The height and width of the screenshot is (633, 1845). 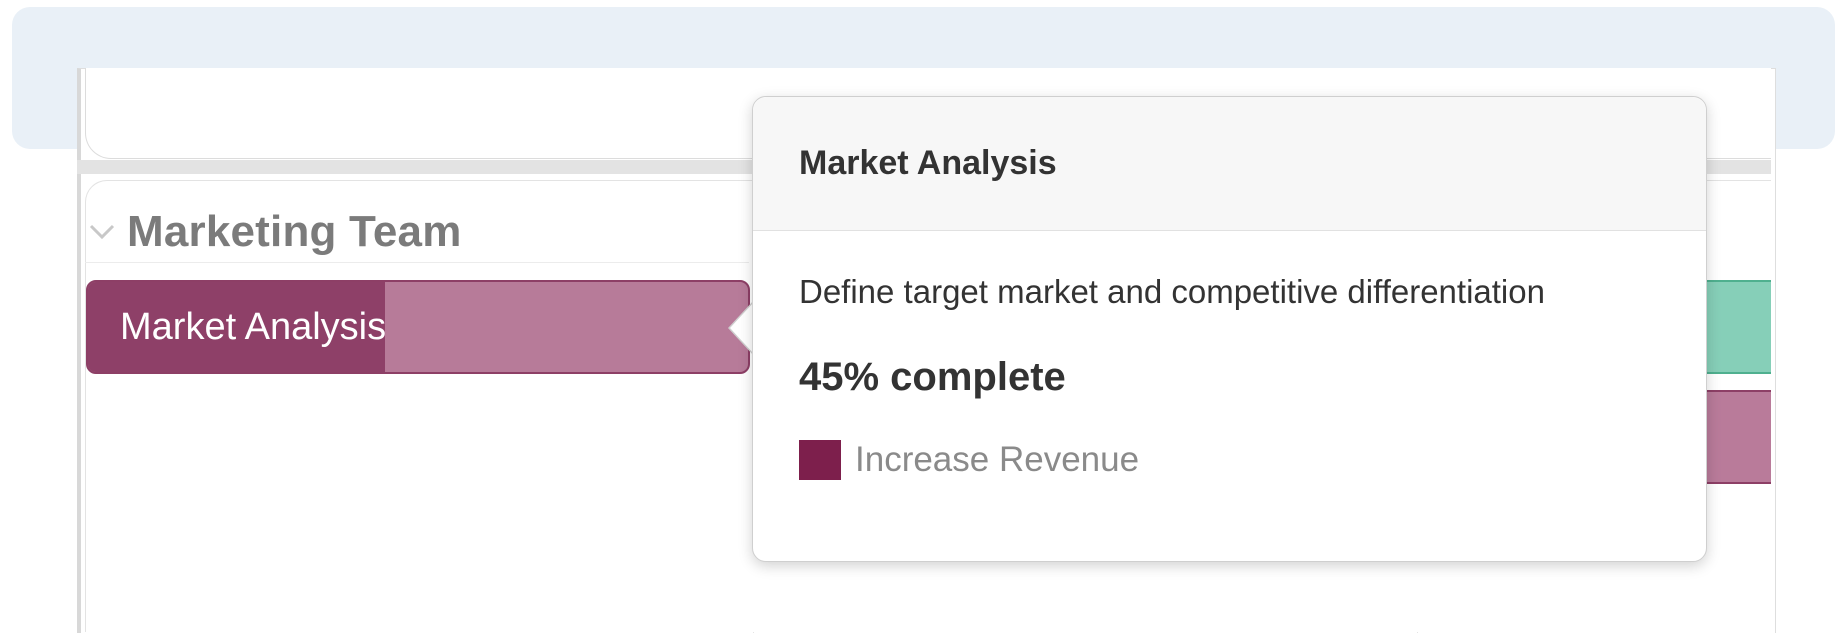 I want to click on goal-color-swatch, so click(x=820, y=460).